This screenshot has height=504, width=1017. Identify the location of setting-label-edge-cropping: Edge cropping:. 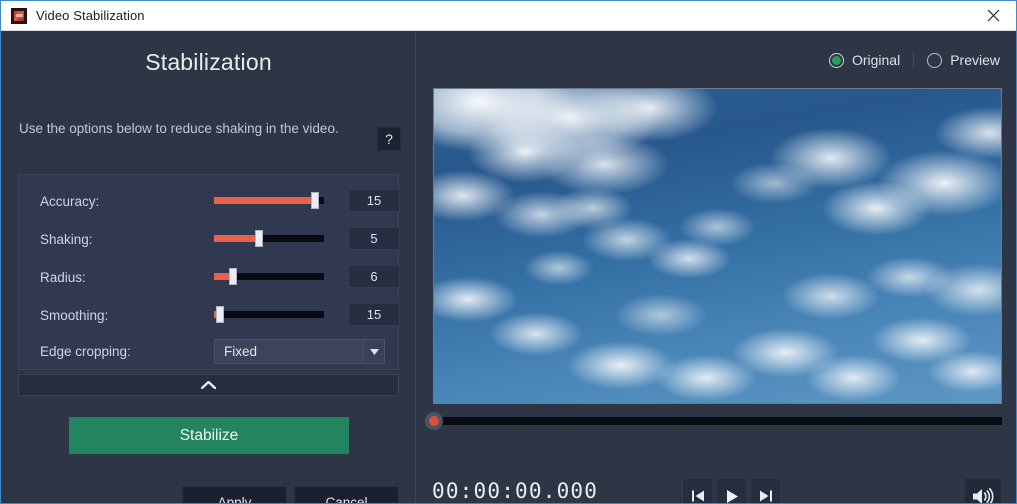
(85, 351).